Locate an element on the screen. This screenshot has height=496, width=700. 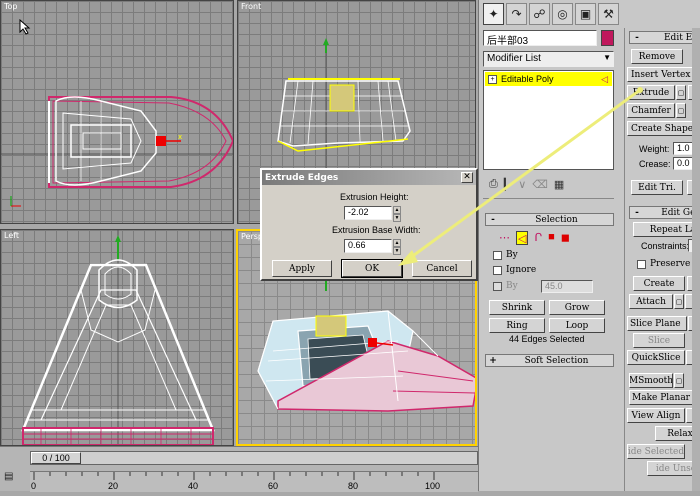
svg-text: x is located at coordinates (180, 137).